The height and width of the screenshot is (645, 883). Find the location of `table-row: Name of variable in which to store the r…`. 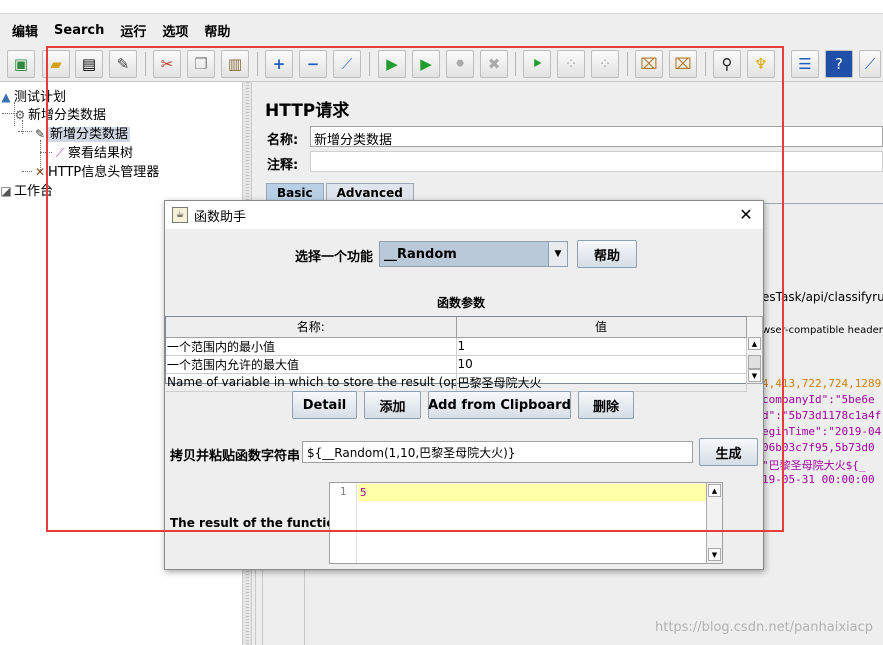

table-row: Name of variable in which to store the r… is located at coordinates (456, 382).